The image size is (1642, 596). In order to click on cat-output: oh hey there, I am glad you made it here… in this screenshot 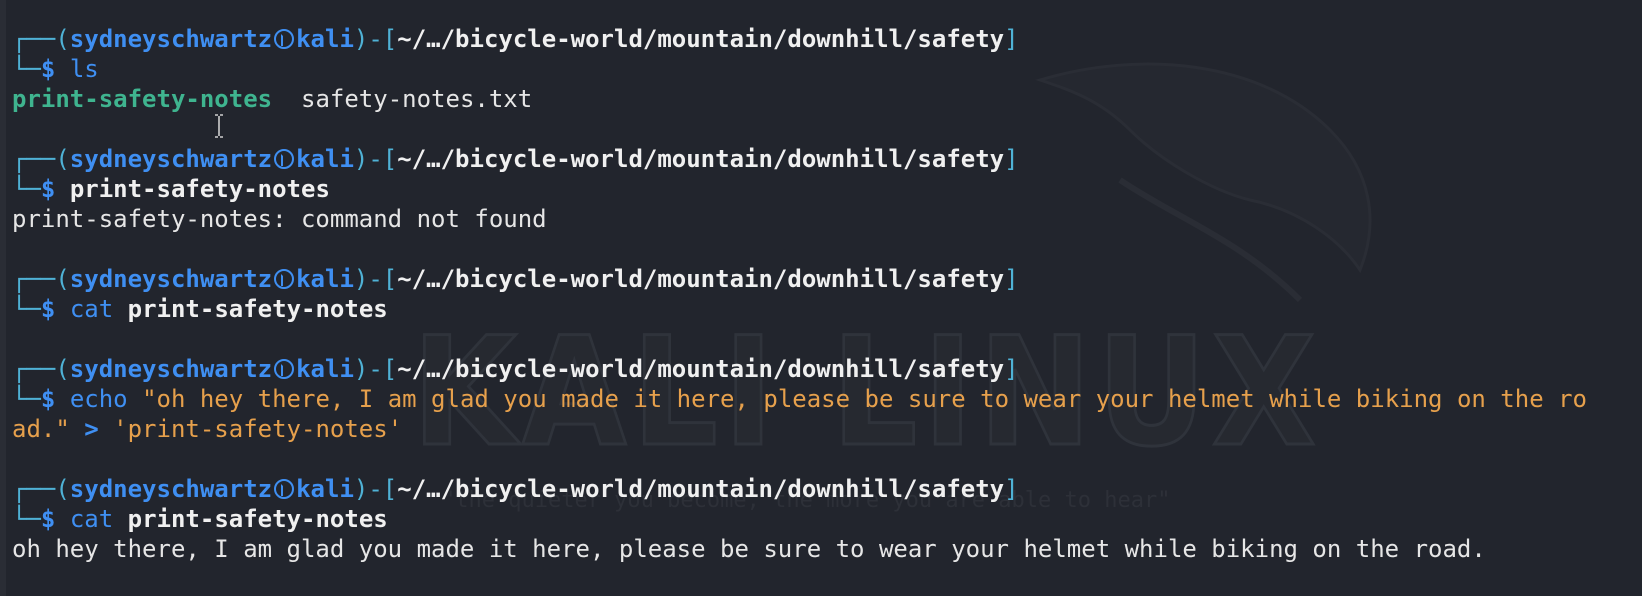, I will do `click(749, 549)`.